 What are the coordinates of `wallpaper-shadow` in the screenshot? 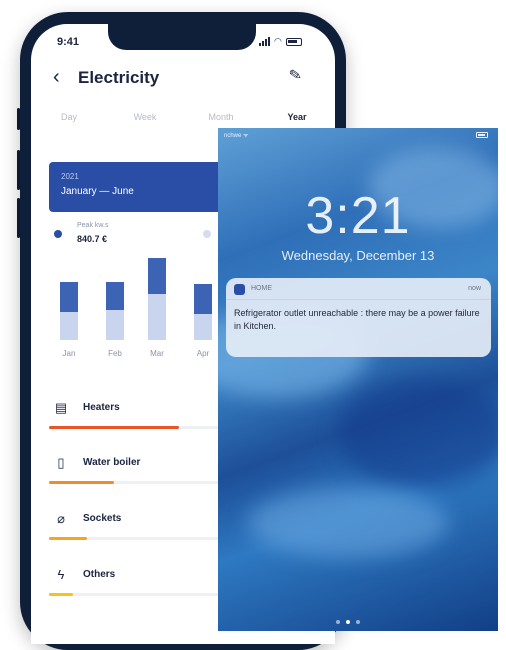 It's located at (418, 433).